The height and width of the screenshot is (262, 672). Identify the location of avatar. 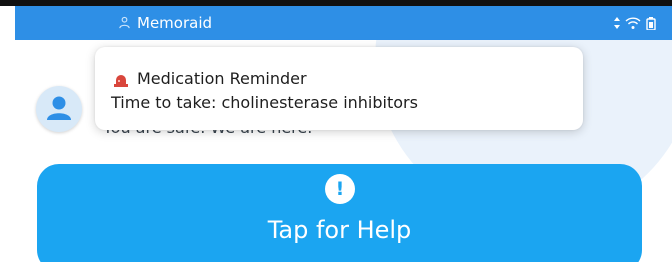
(59, 109).